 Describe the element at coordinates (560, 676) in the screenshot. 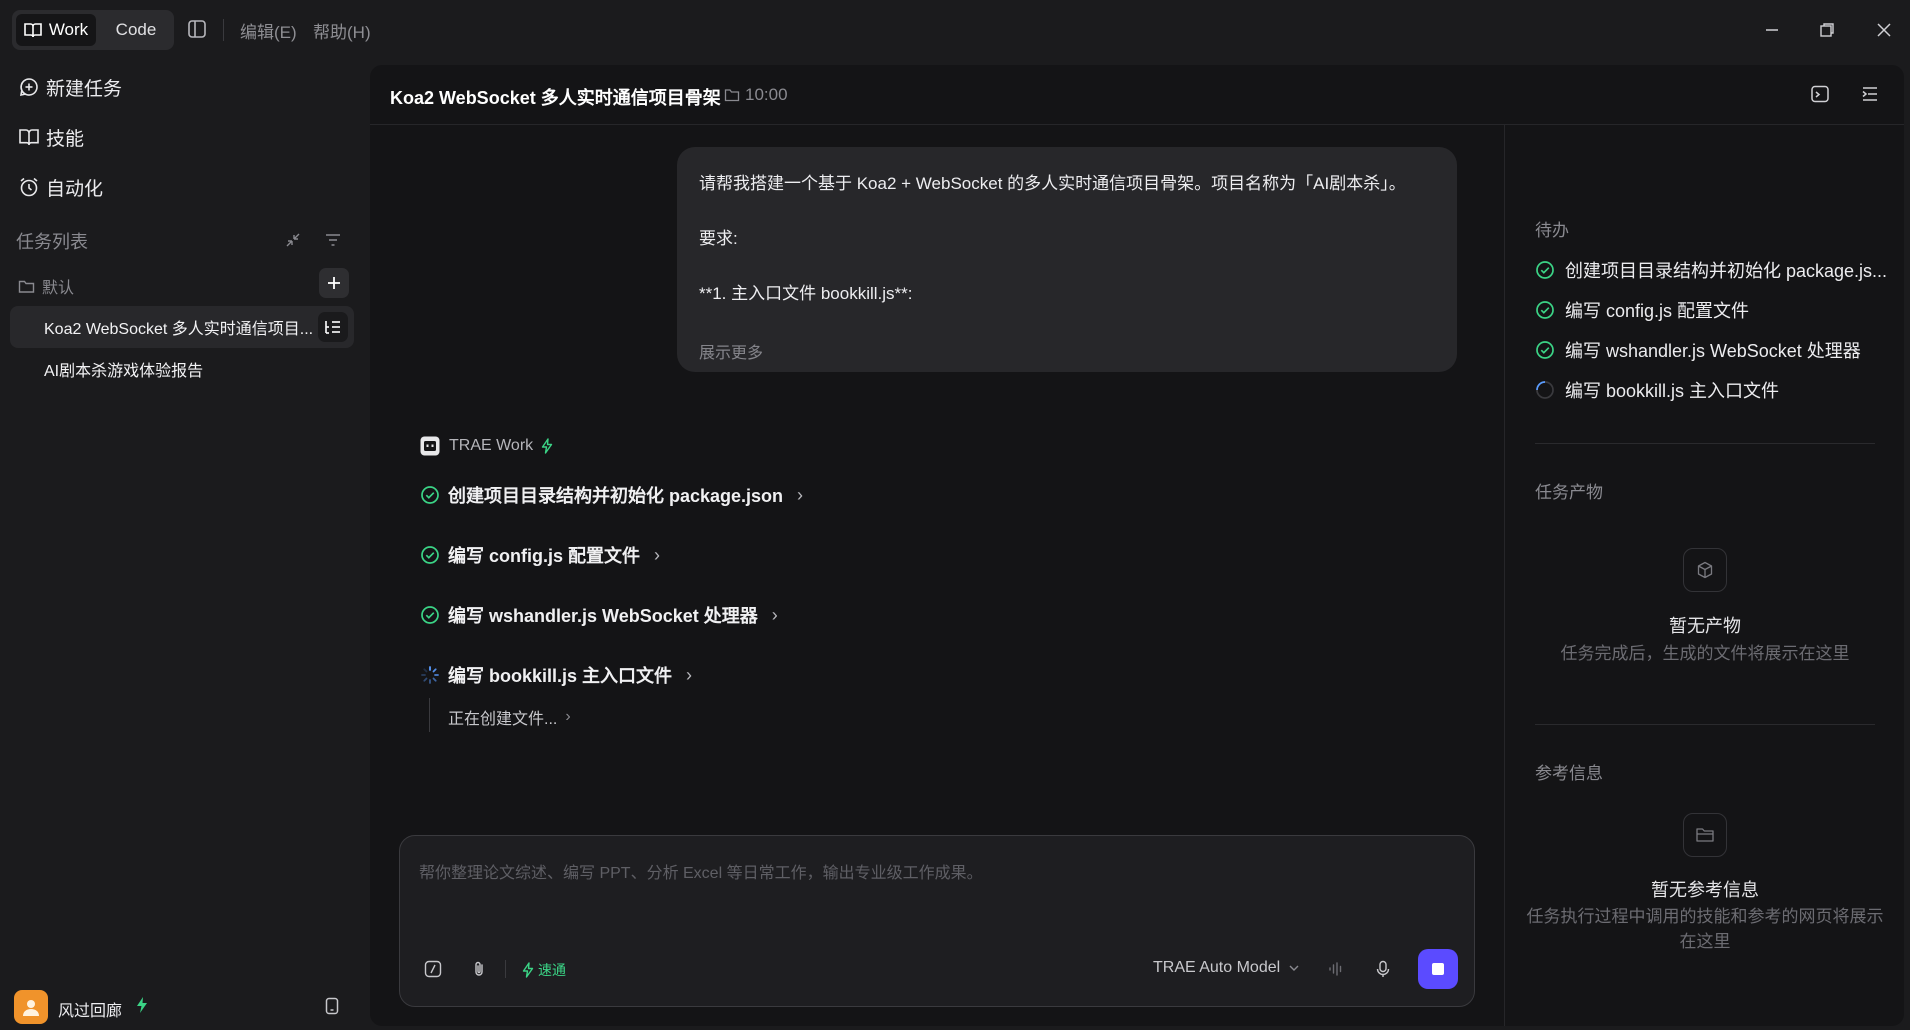

I see `step-label: 编写 bookkill.js 主入口文件` at that location.